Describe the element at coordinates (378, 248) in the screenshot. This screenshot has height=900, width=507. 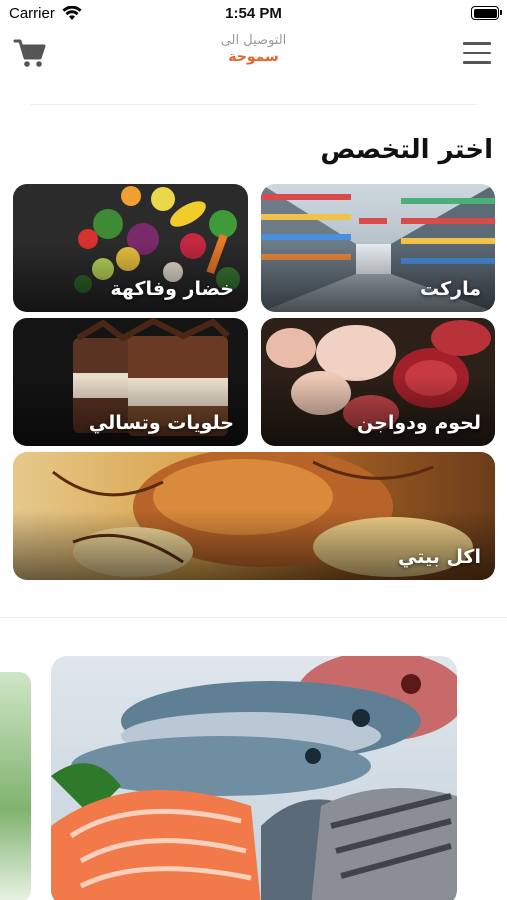
I see `category-card-market: ماركت` at that location.